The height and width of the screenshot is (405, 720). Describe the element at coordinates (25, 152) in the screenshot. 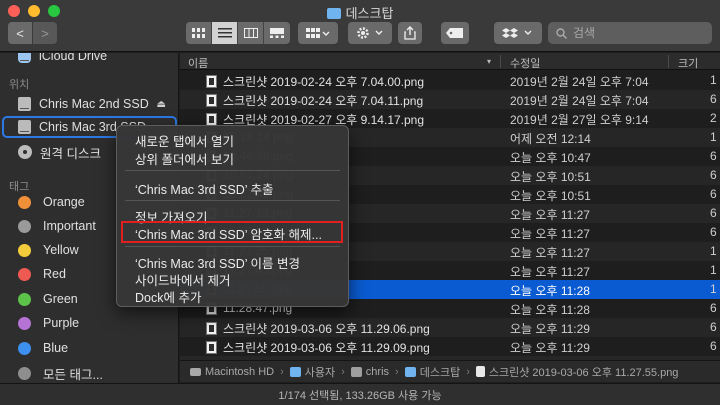

I see `disc-icon` at that location.